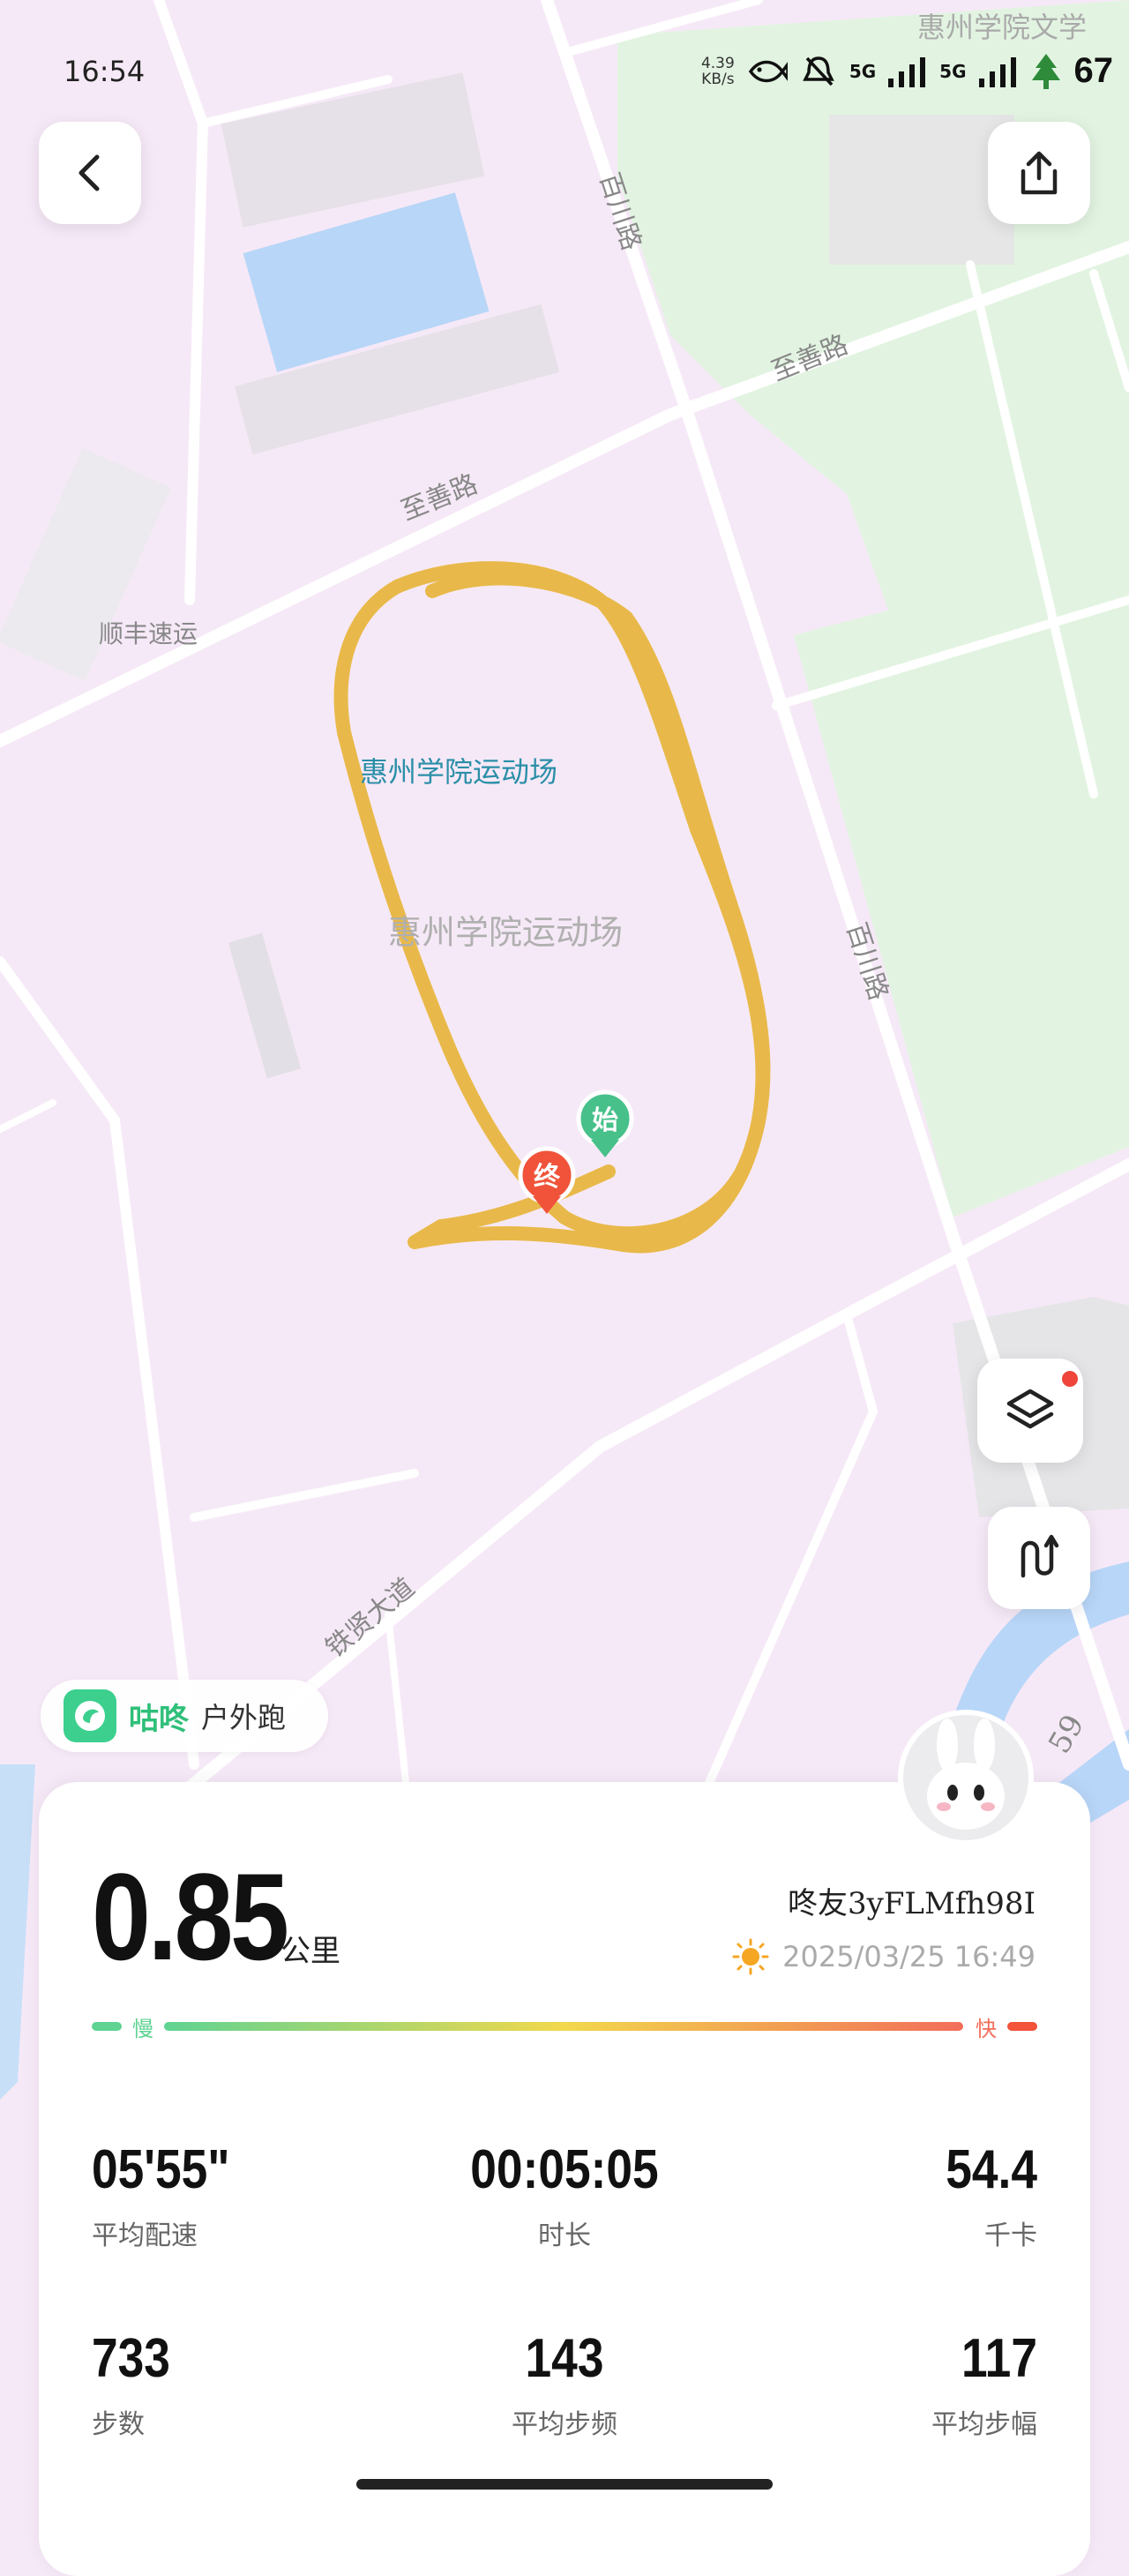  What do you see at coordinates (459, 772) in the screenshot?
I see `map-label-poi: 惠州学院运动场` at bounding box center [459, 772].